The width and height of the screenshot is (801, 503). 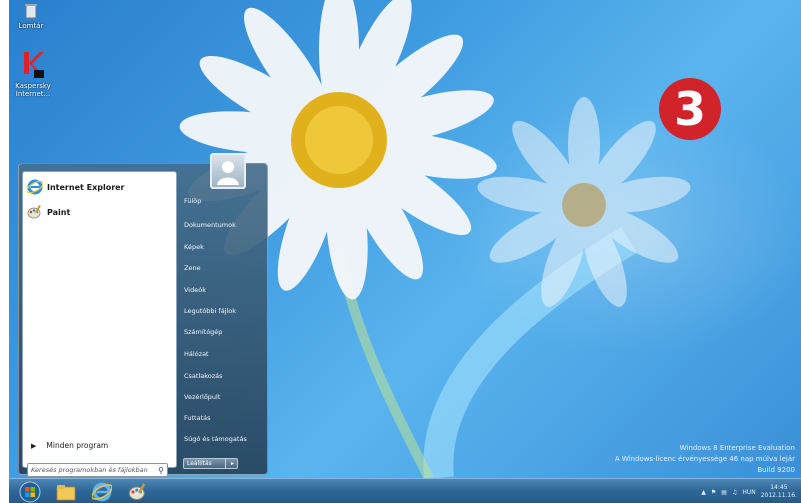 I want to click on start-menu-item-computer: Számítógép, so click(x=203, y=332).